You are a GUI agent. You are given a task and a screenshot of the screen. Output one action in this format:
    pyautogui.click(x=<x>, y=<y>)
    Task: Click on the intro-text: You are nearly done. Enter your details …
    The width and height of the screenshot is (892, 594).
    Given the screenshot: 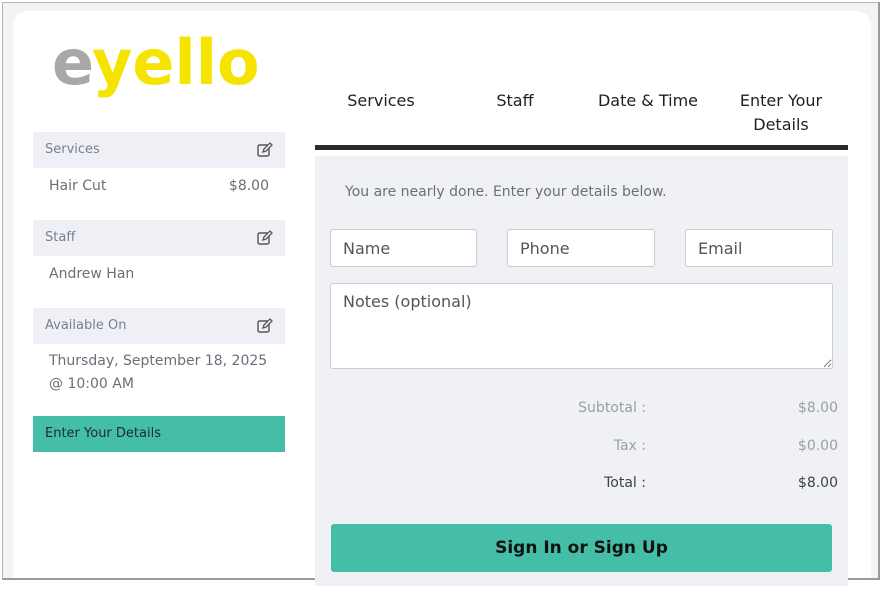 What is the action you would take?
    pyautogui.click(x=506, y=192)
    